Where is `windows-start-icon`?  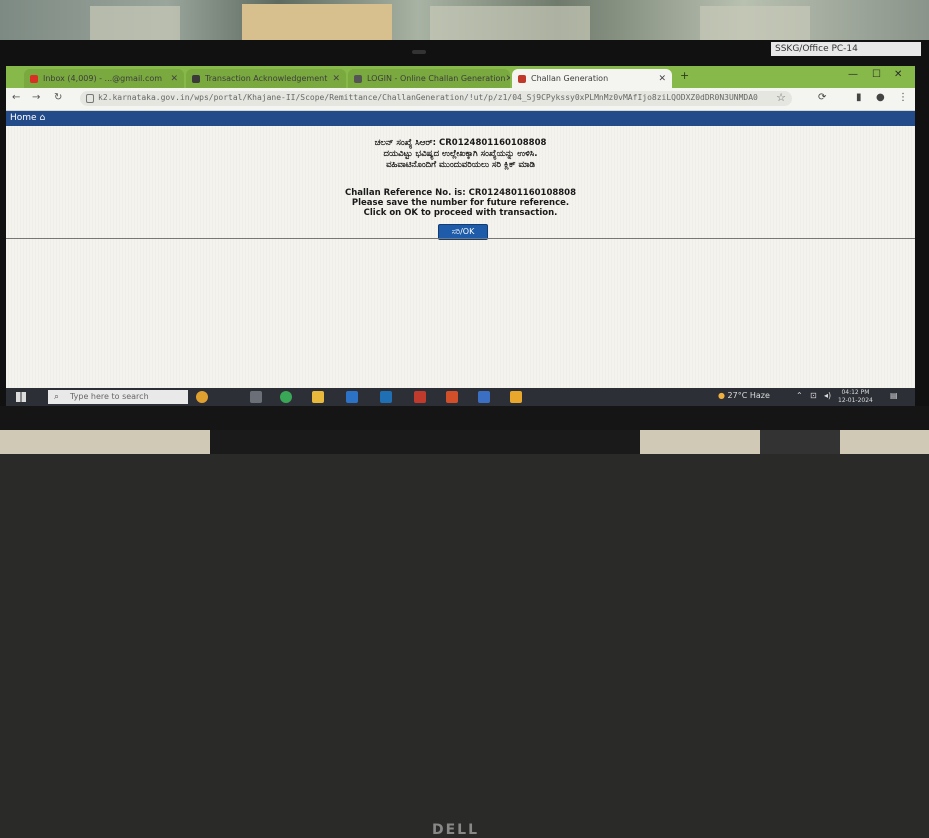
windows-start-icon is located at coordinates (21, 397).